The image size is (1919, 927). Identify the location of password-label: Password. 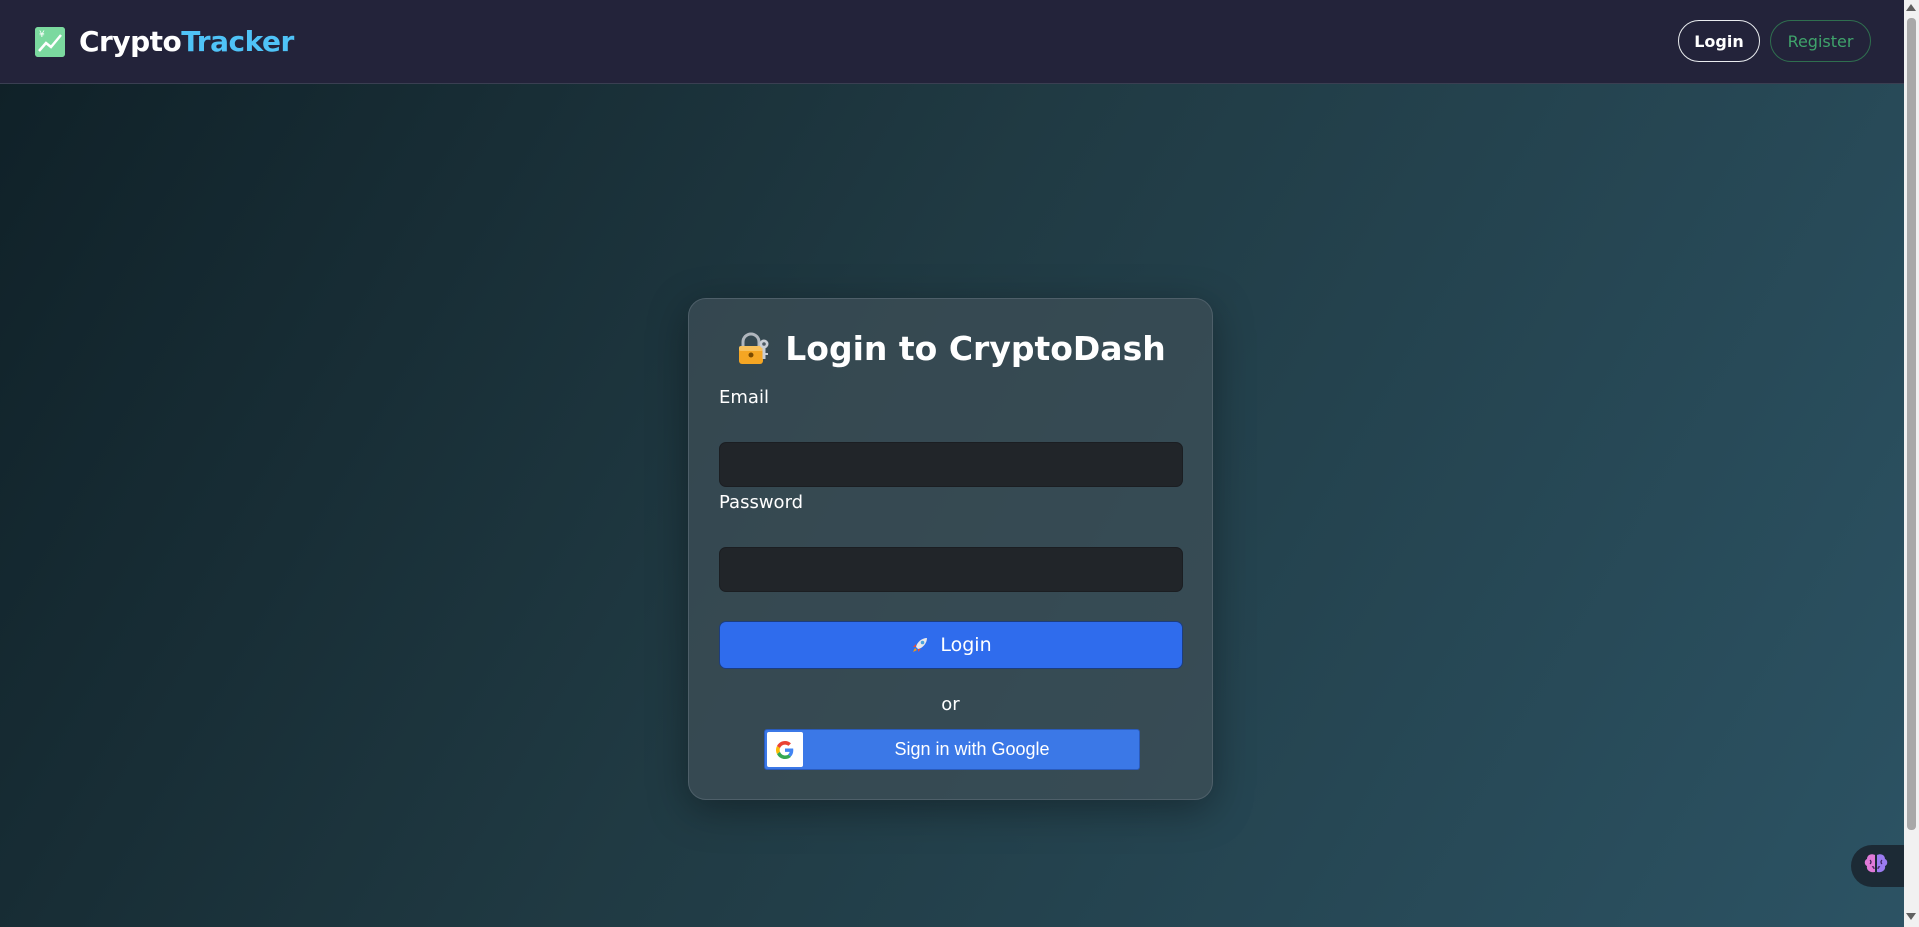
(761, 502).